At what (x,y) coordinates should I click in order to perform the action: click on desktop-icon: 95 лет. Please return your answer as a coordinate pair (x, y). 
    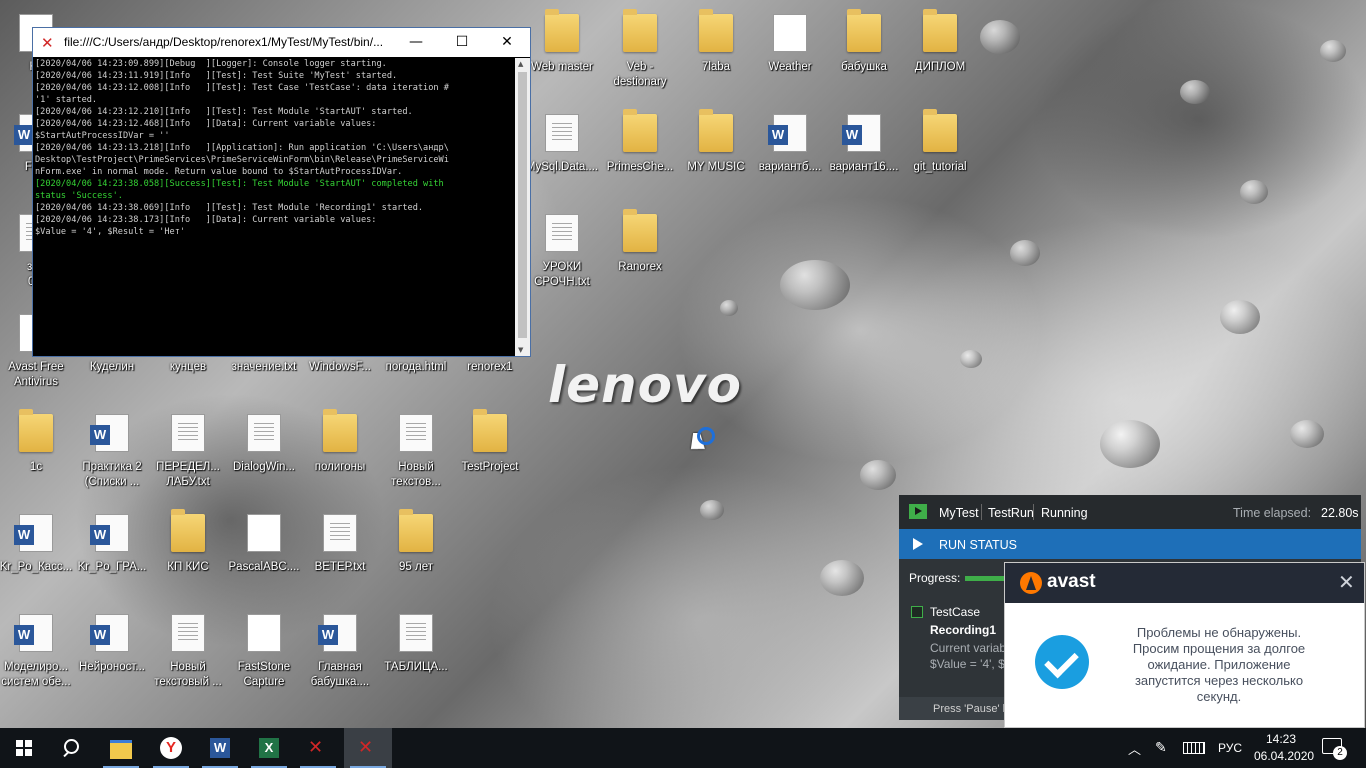
    Looking at the image, I should click on (416, 559).